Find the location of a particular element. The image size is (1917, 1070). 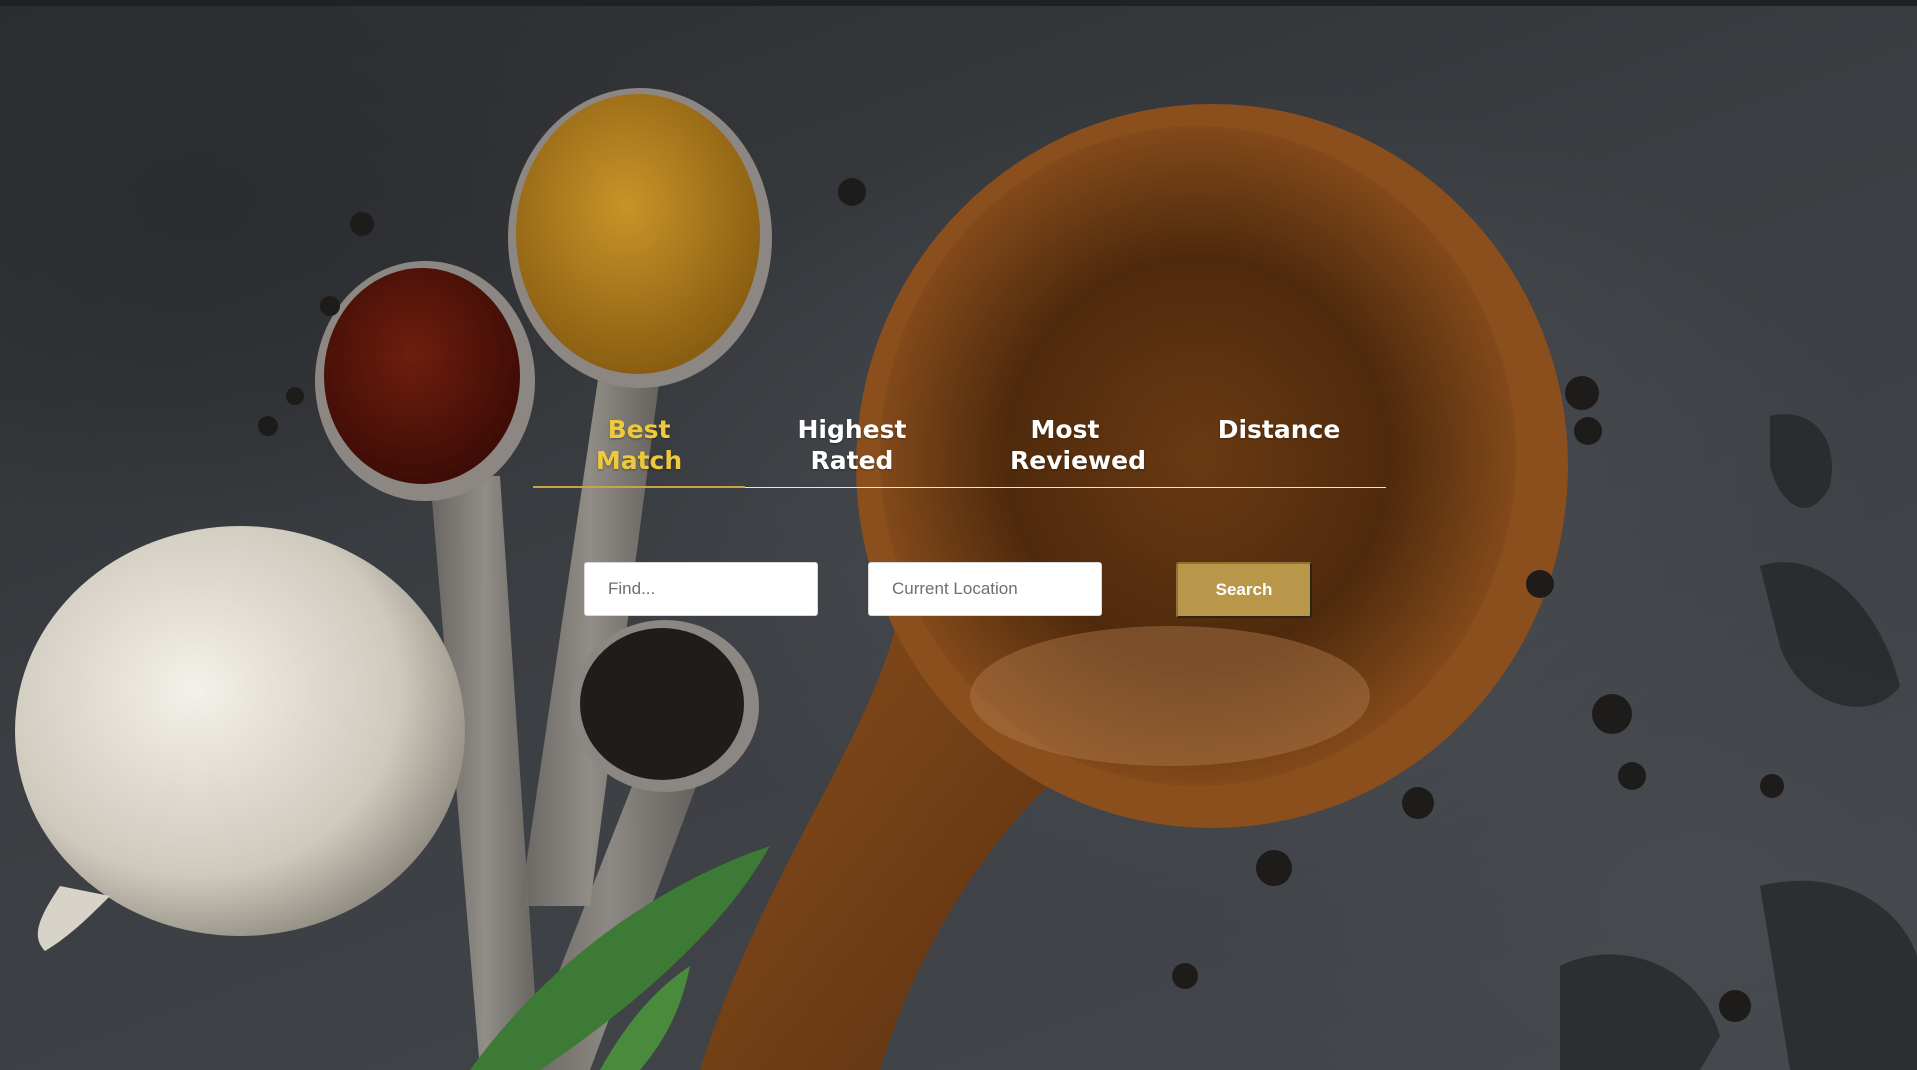

tab-highest-rated: Highest Rated is located at coordinates (852, 451).